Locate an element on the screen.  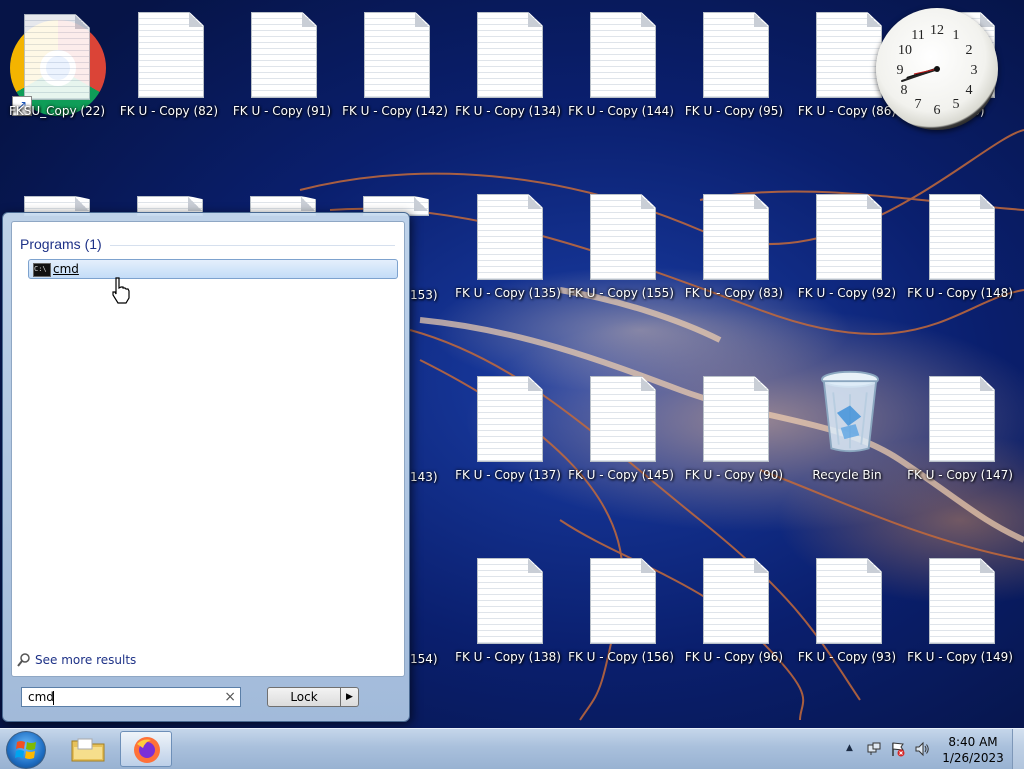
lock-button: Lock is located at coordinates (304, 697).